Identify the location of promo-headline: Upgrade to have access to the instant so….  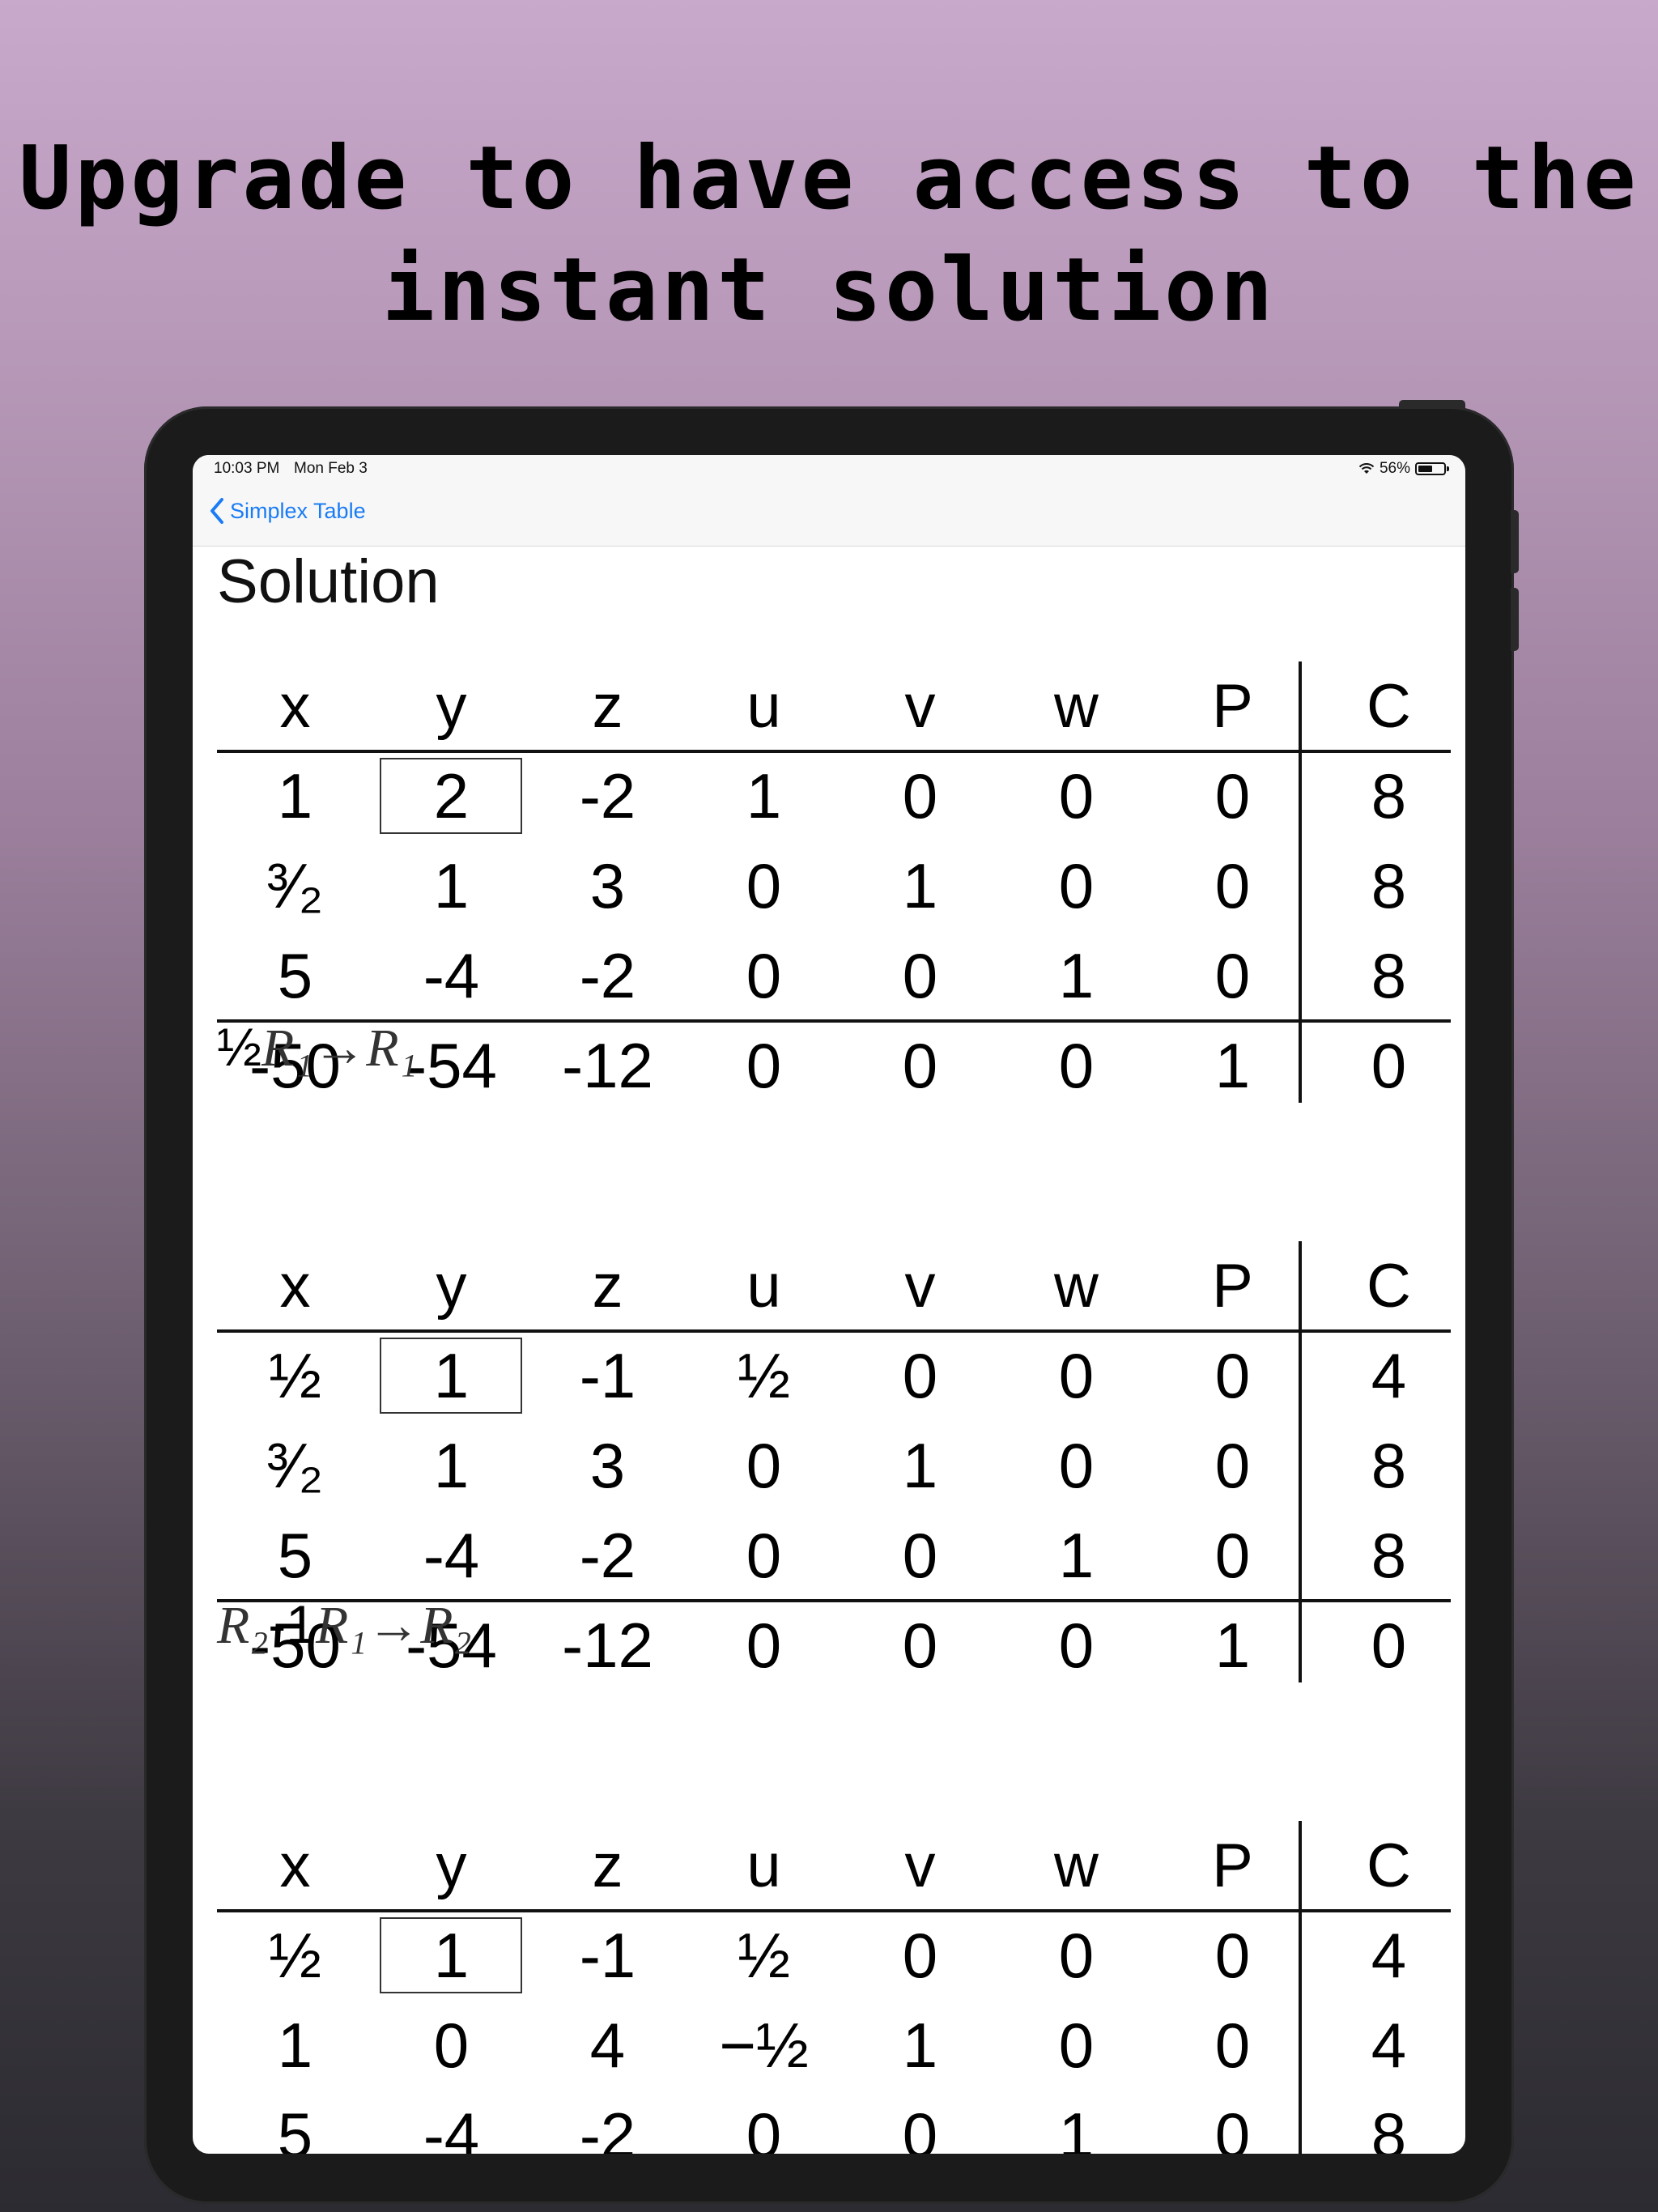
(829, 235).